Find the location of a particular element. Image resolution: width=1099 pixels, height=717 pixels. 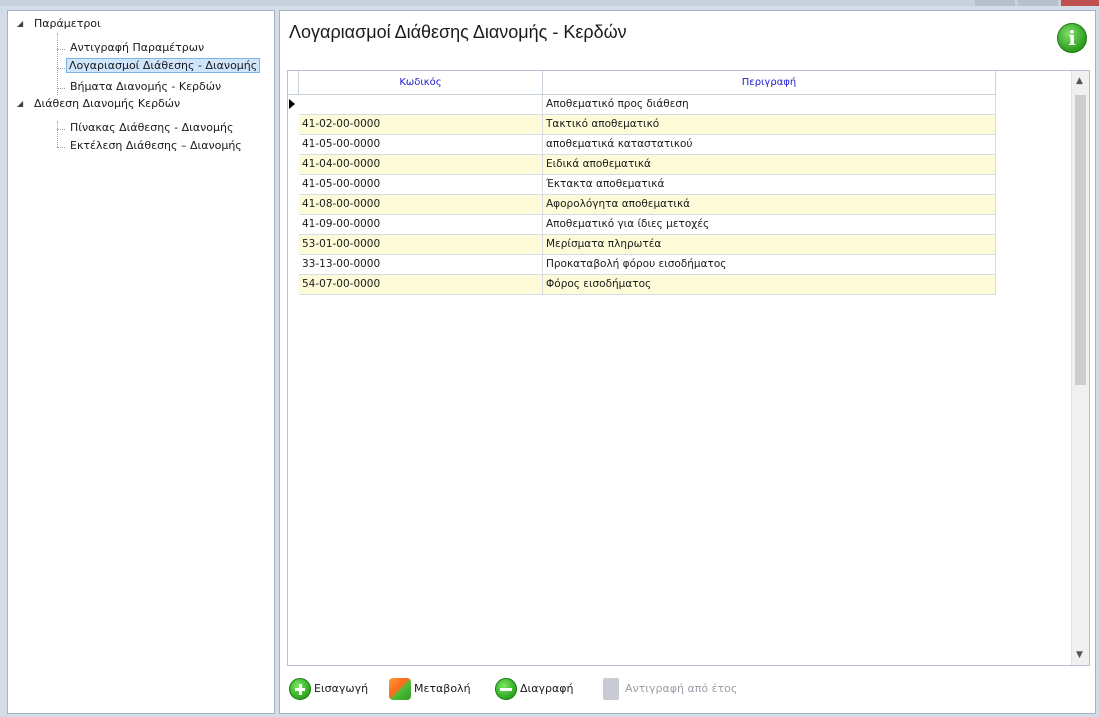

table-row: 41-05-00-0000 Έκτακτα αποθεματικά is located at coordinates (647, 185).